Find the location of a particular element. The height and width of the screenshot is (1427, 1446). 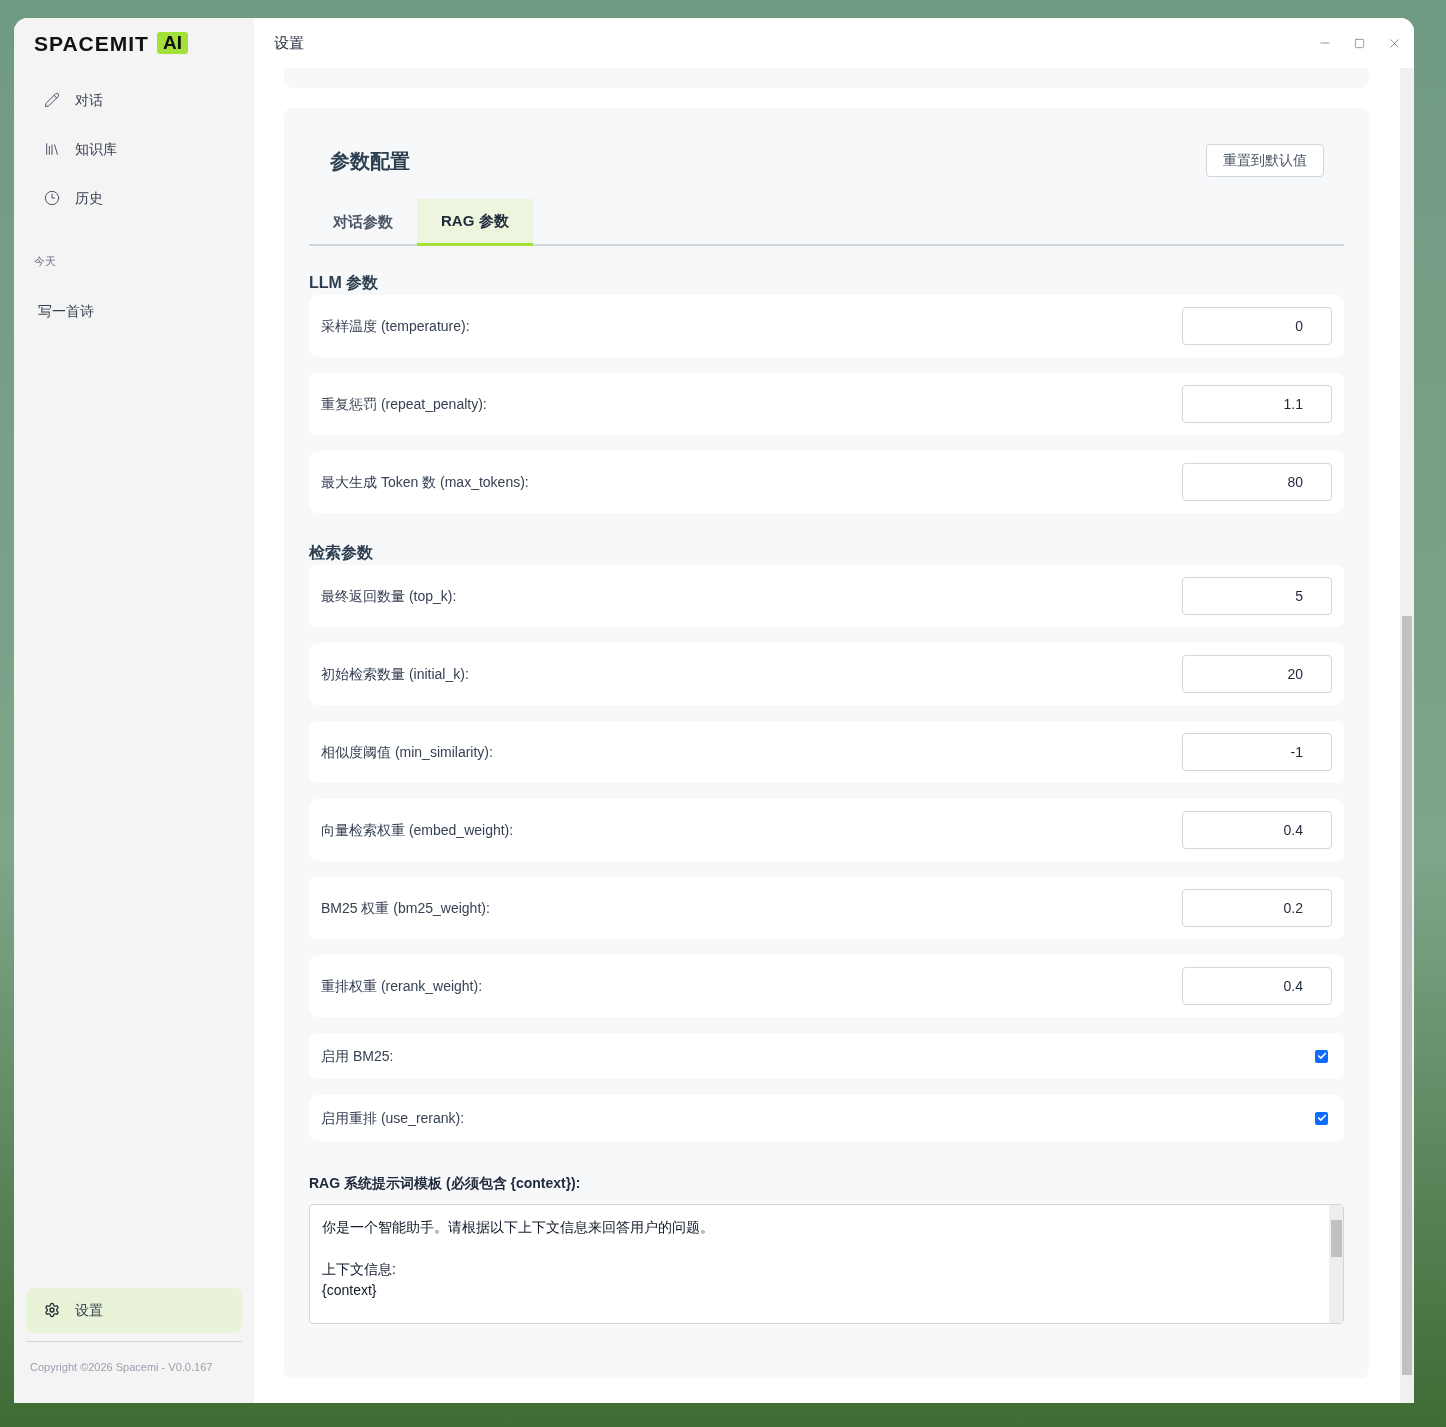

section-title: 检索参数 is located at coordinates (341, 553).